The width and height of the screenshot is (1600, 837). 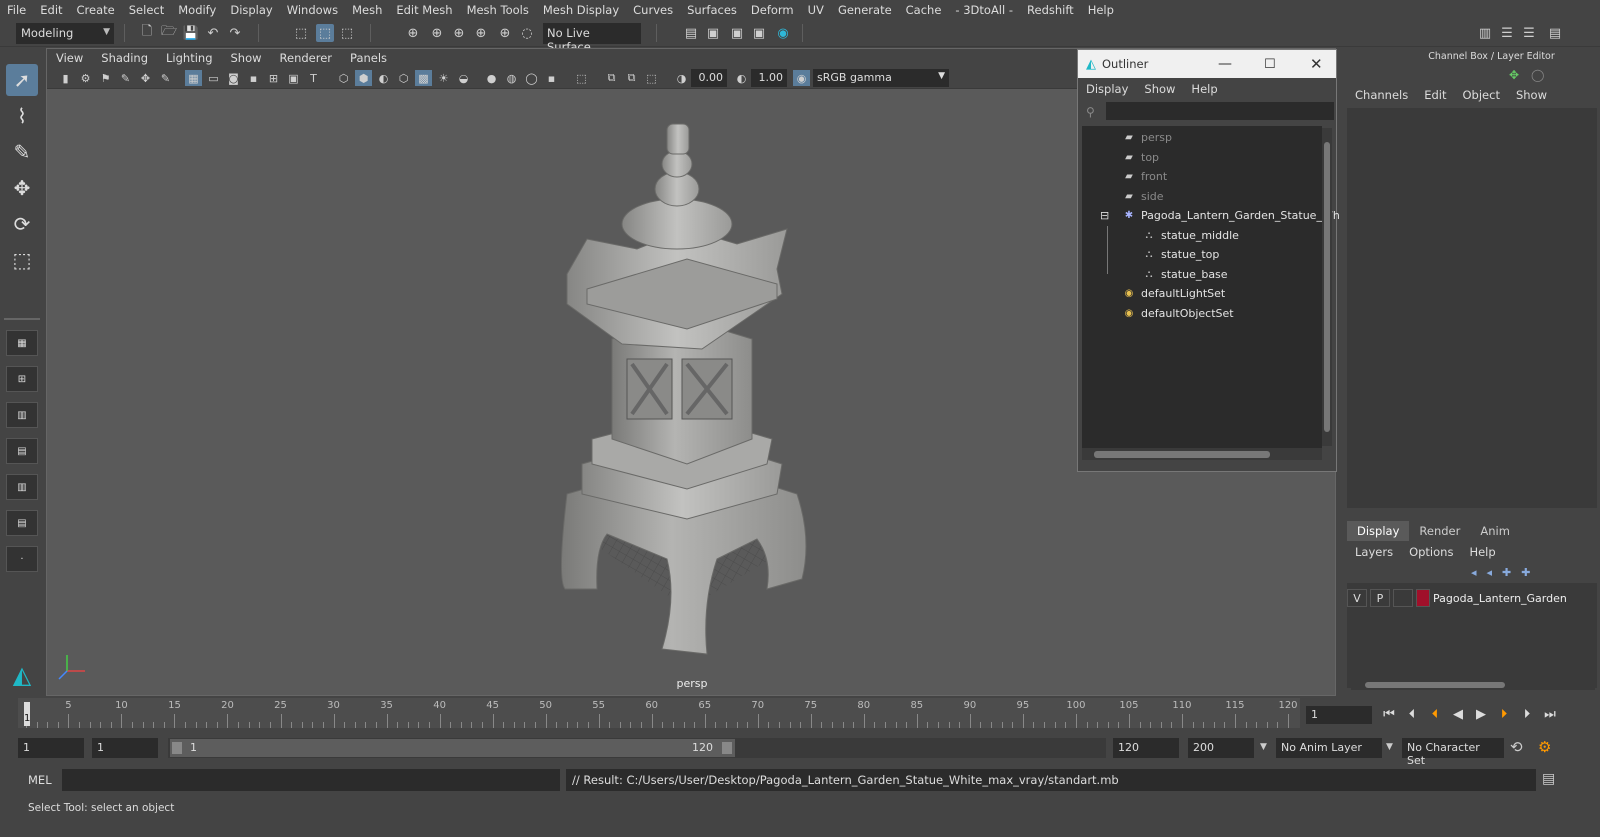 What do you see at coordinates (1140, 157) in the screenshot?
I see `outliner-item: ▰ top` at bounding box center [1140, 157].